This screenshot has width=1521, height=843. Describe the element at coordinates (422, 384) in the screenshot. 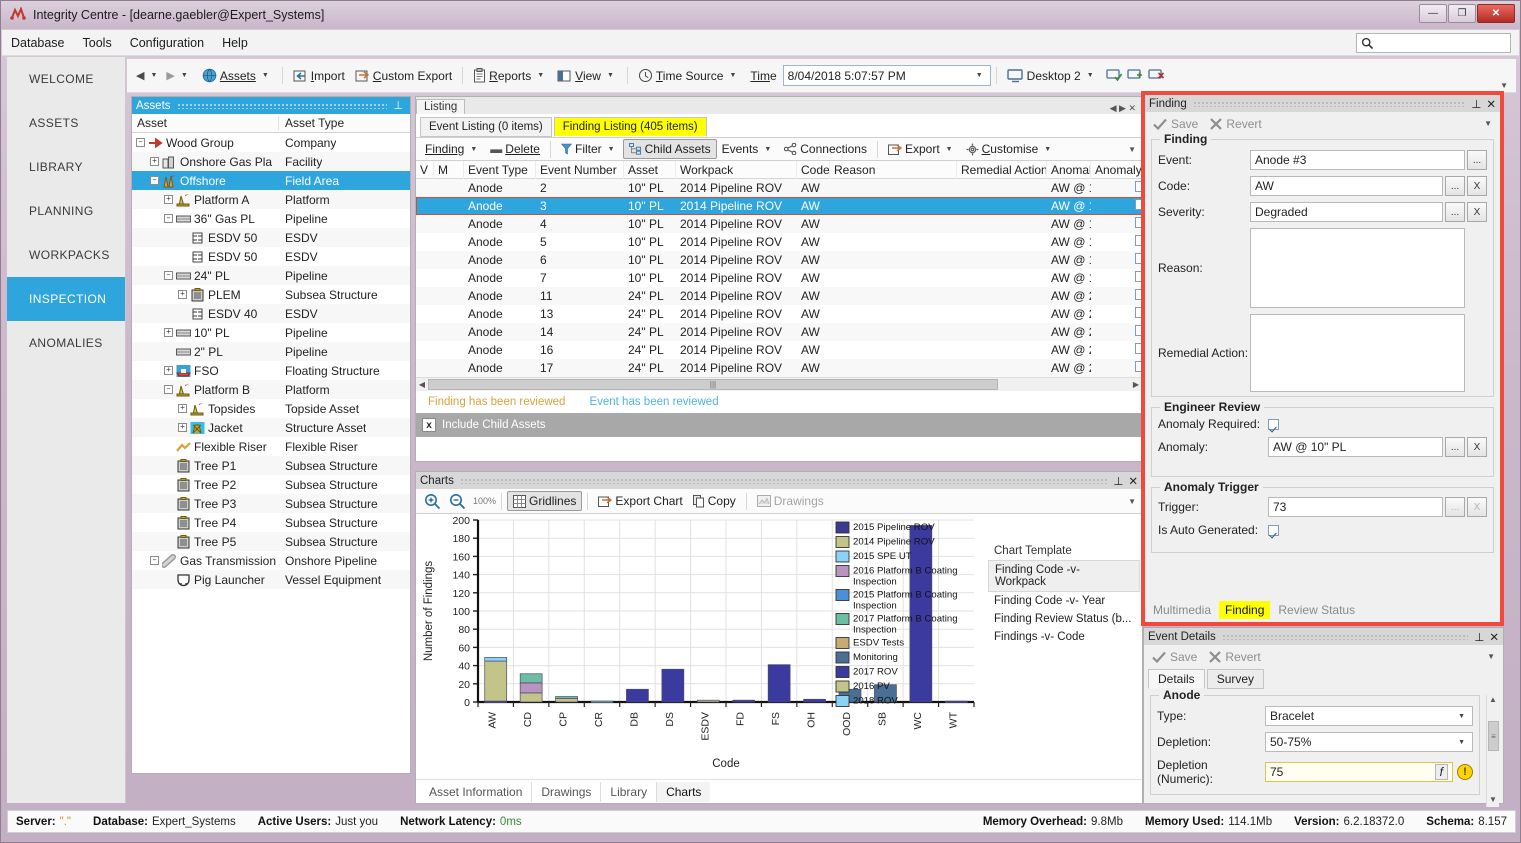

I see `scroll-left-icon: ◀` at that location.